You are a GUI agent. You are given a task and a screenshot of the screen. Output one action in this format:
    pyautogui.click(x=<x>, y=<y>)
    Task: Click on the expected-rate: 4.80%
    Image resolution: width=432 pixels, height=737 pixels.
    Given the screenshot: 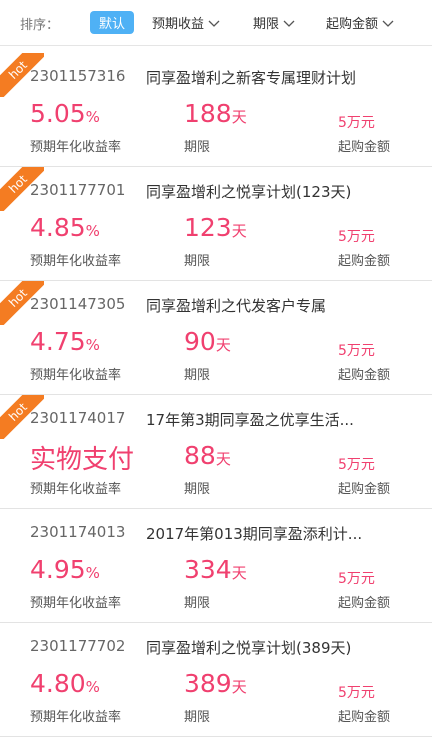 What is the action you would take?
    pyautogui.click(x=65, y=683)
    